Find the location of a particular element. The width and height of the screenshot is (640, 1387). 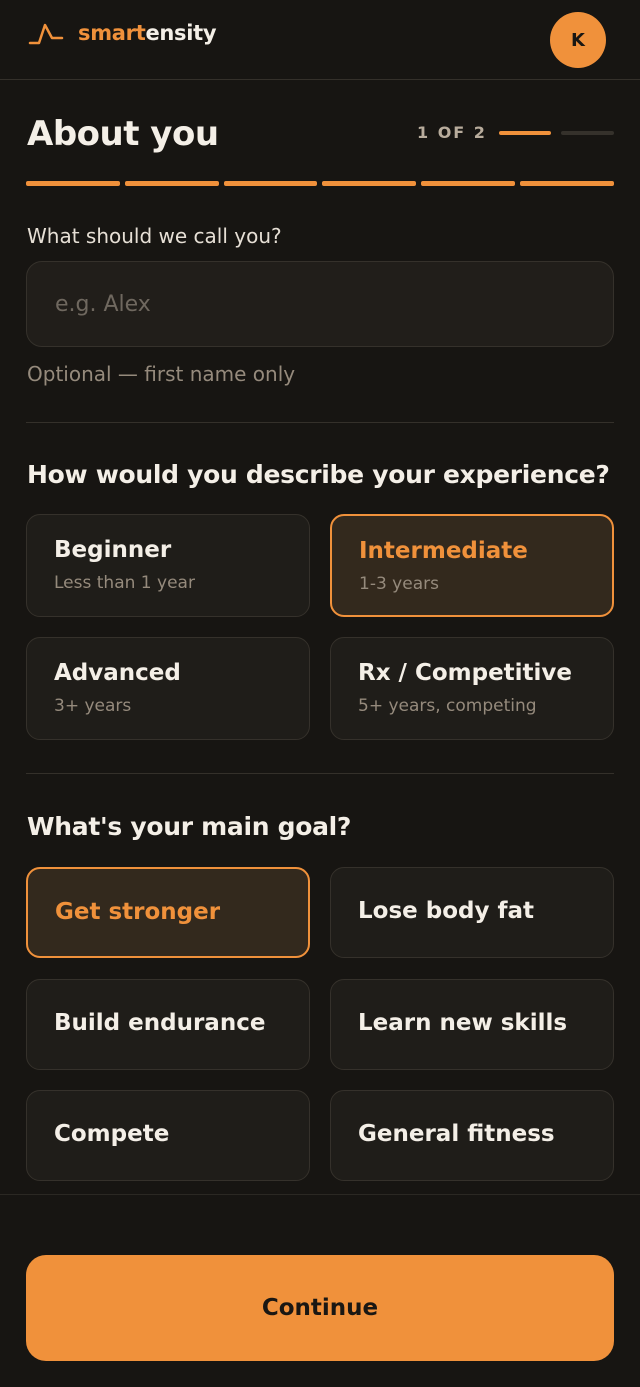

app-header: smartensity K is located at coordinates (320, 40).